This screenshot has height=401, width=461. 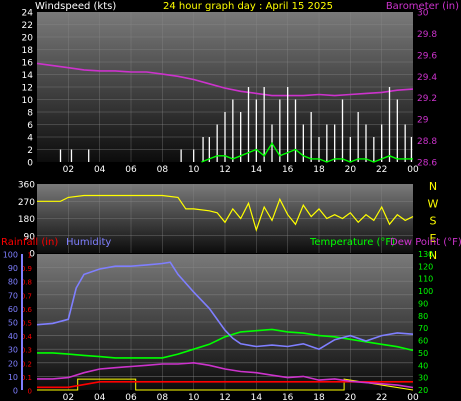 I want to click on wind-time-tick-label: 08, so click(x=163, y=170).